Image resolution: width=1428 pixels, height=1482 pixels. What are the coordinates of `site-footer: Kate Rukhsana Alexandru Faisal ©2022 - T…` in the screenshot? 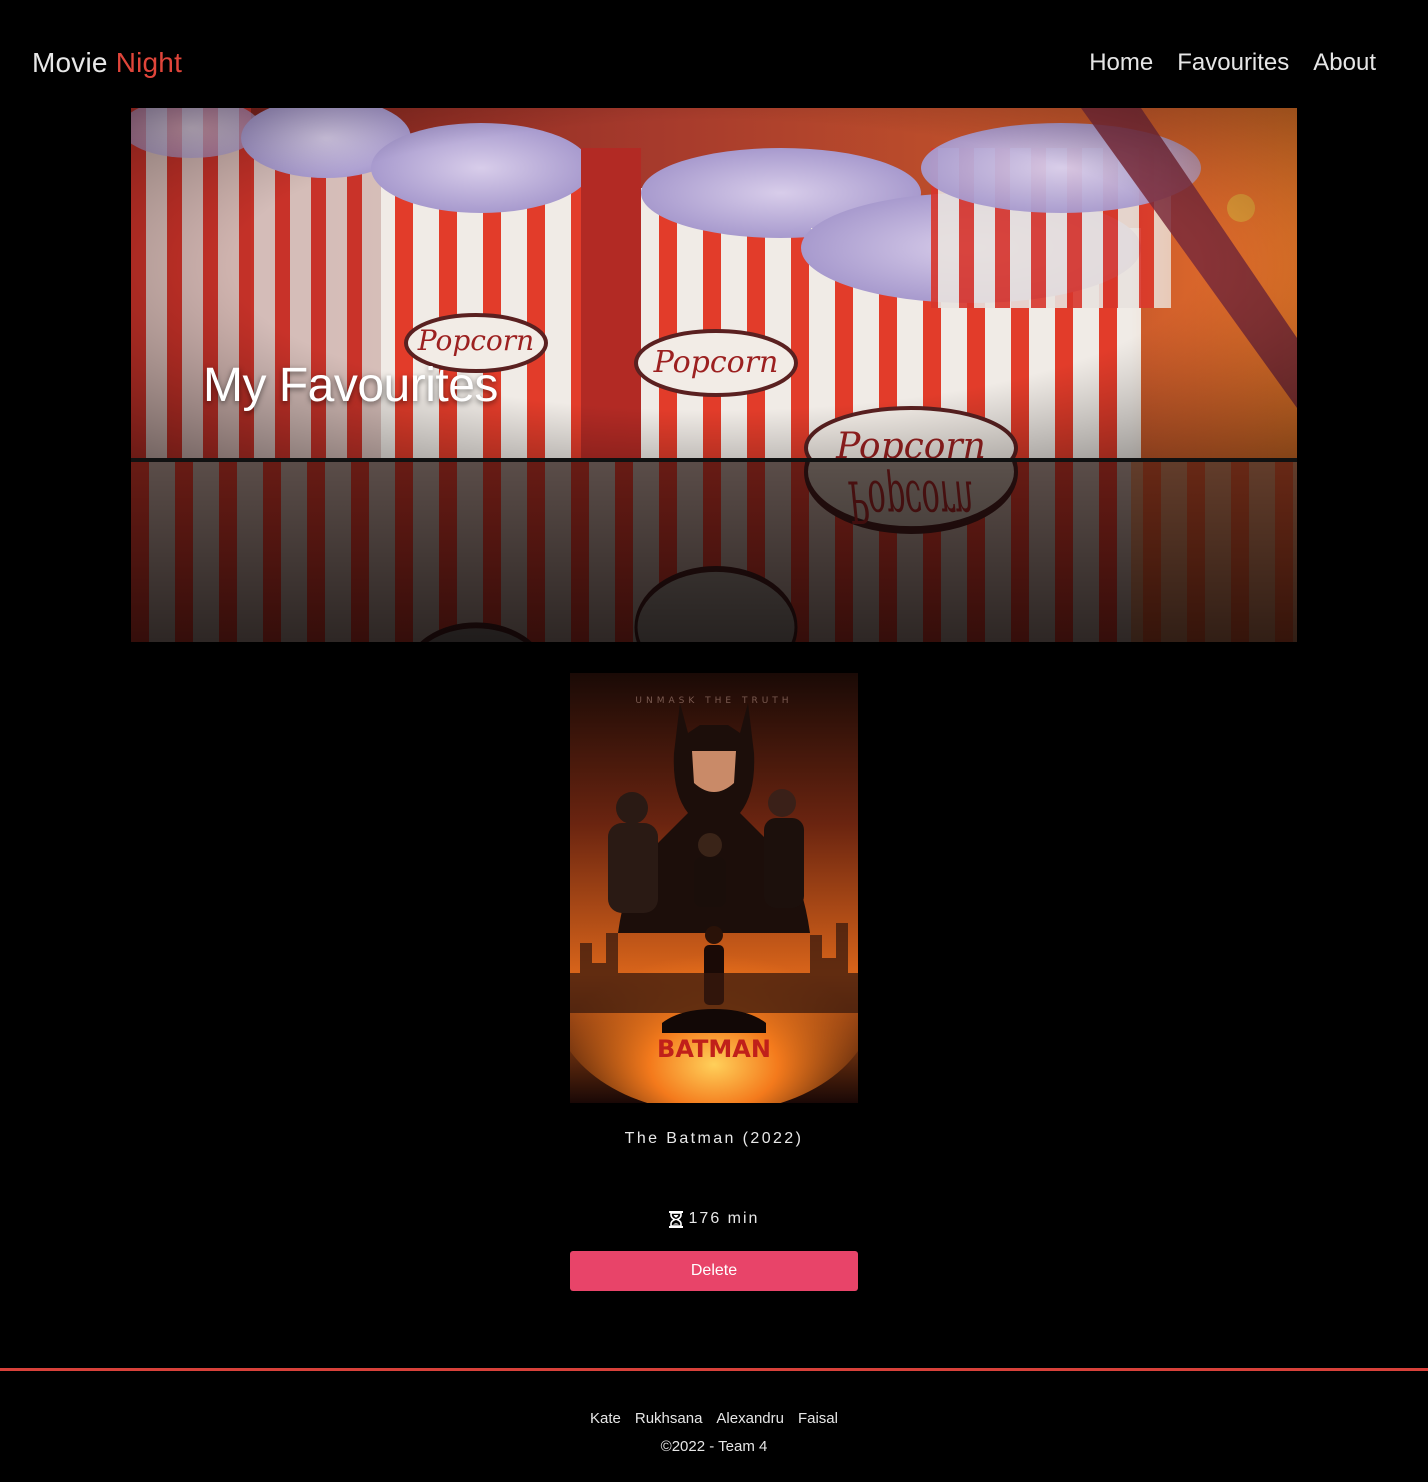 It's located at (714, 1432).